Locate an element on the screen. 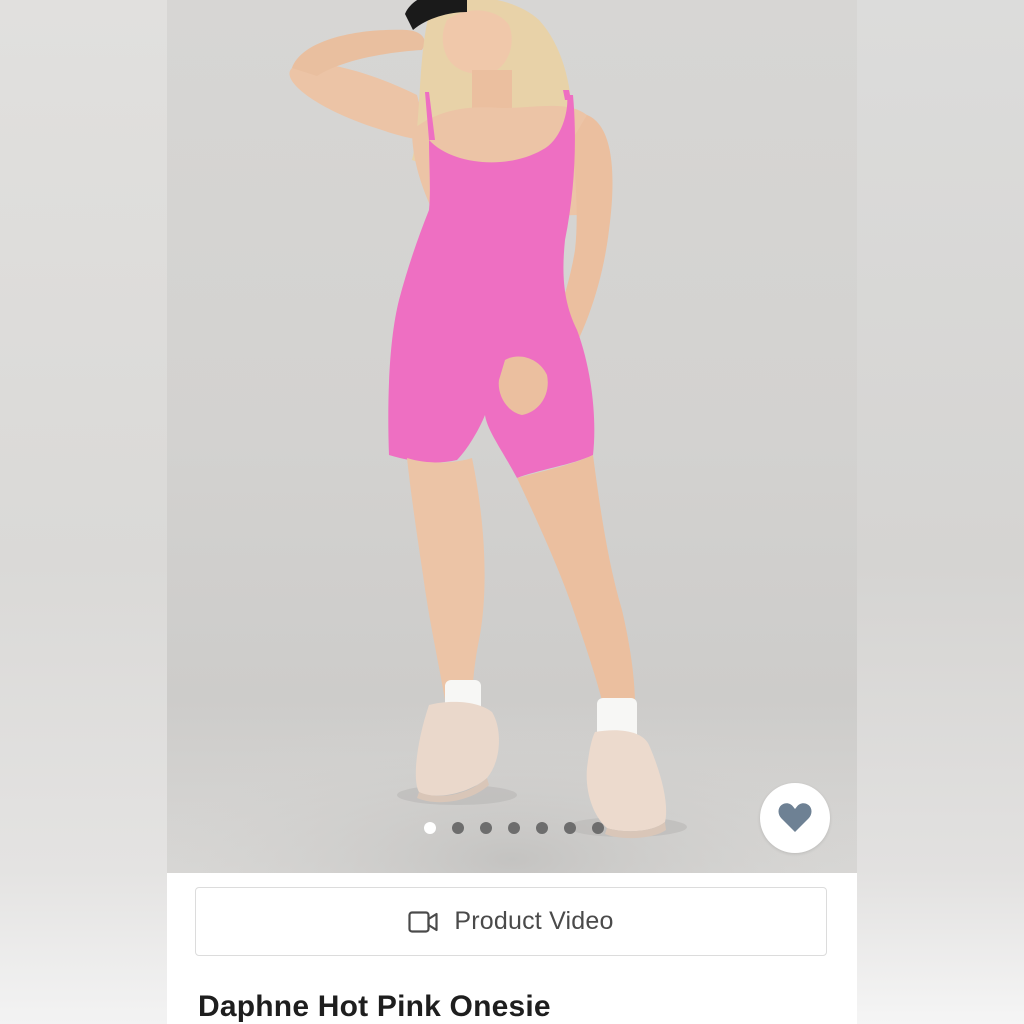 The height and width of the screenshot is (1024, 1024). favorite-button is located at coordinates (795, 818).